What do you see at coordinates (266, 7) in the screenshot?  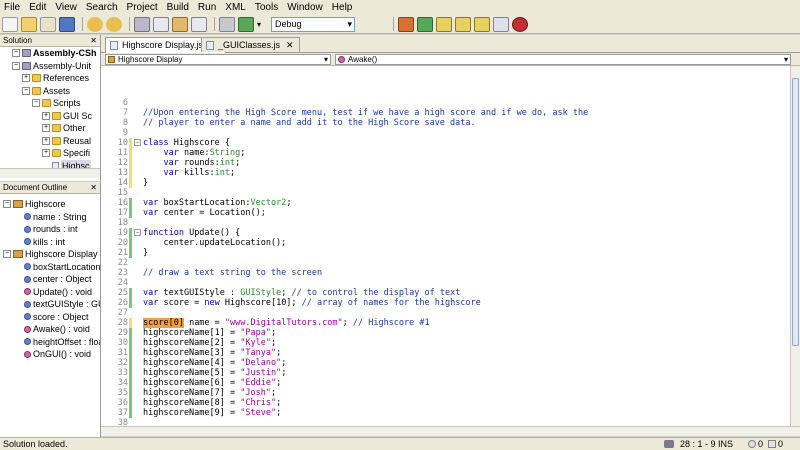 I see `menu-tools: Tools` at bounding box center [266, 7].